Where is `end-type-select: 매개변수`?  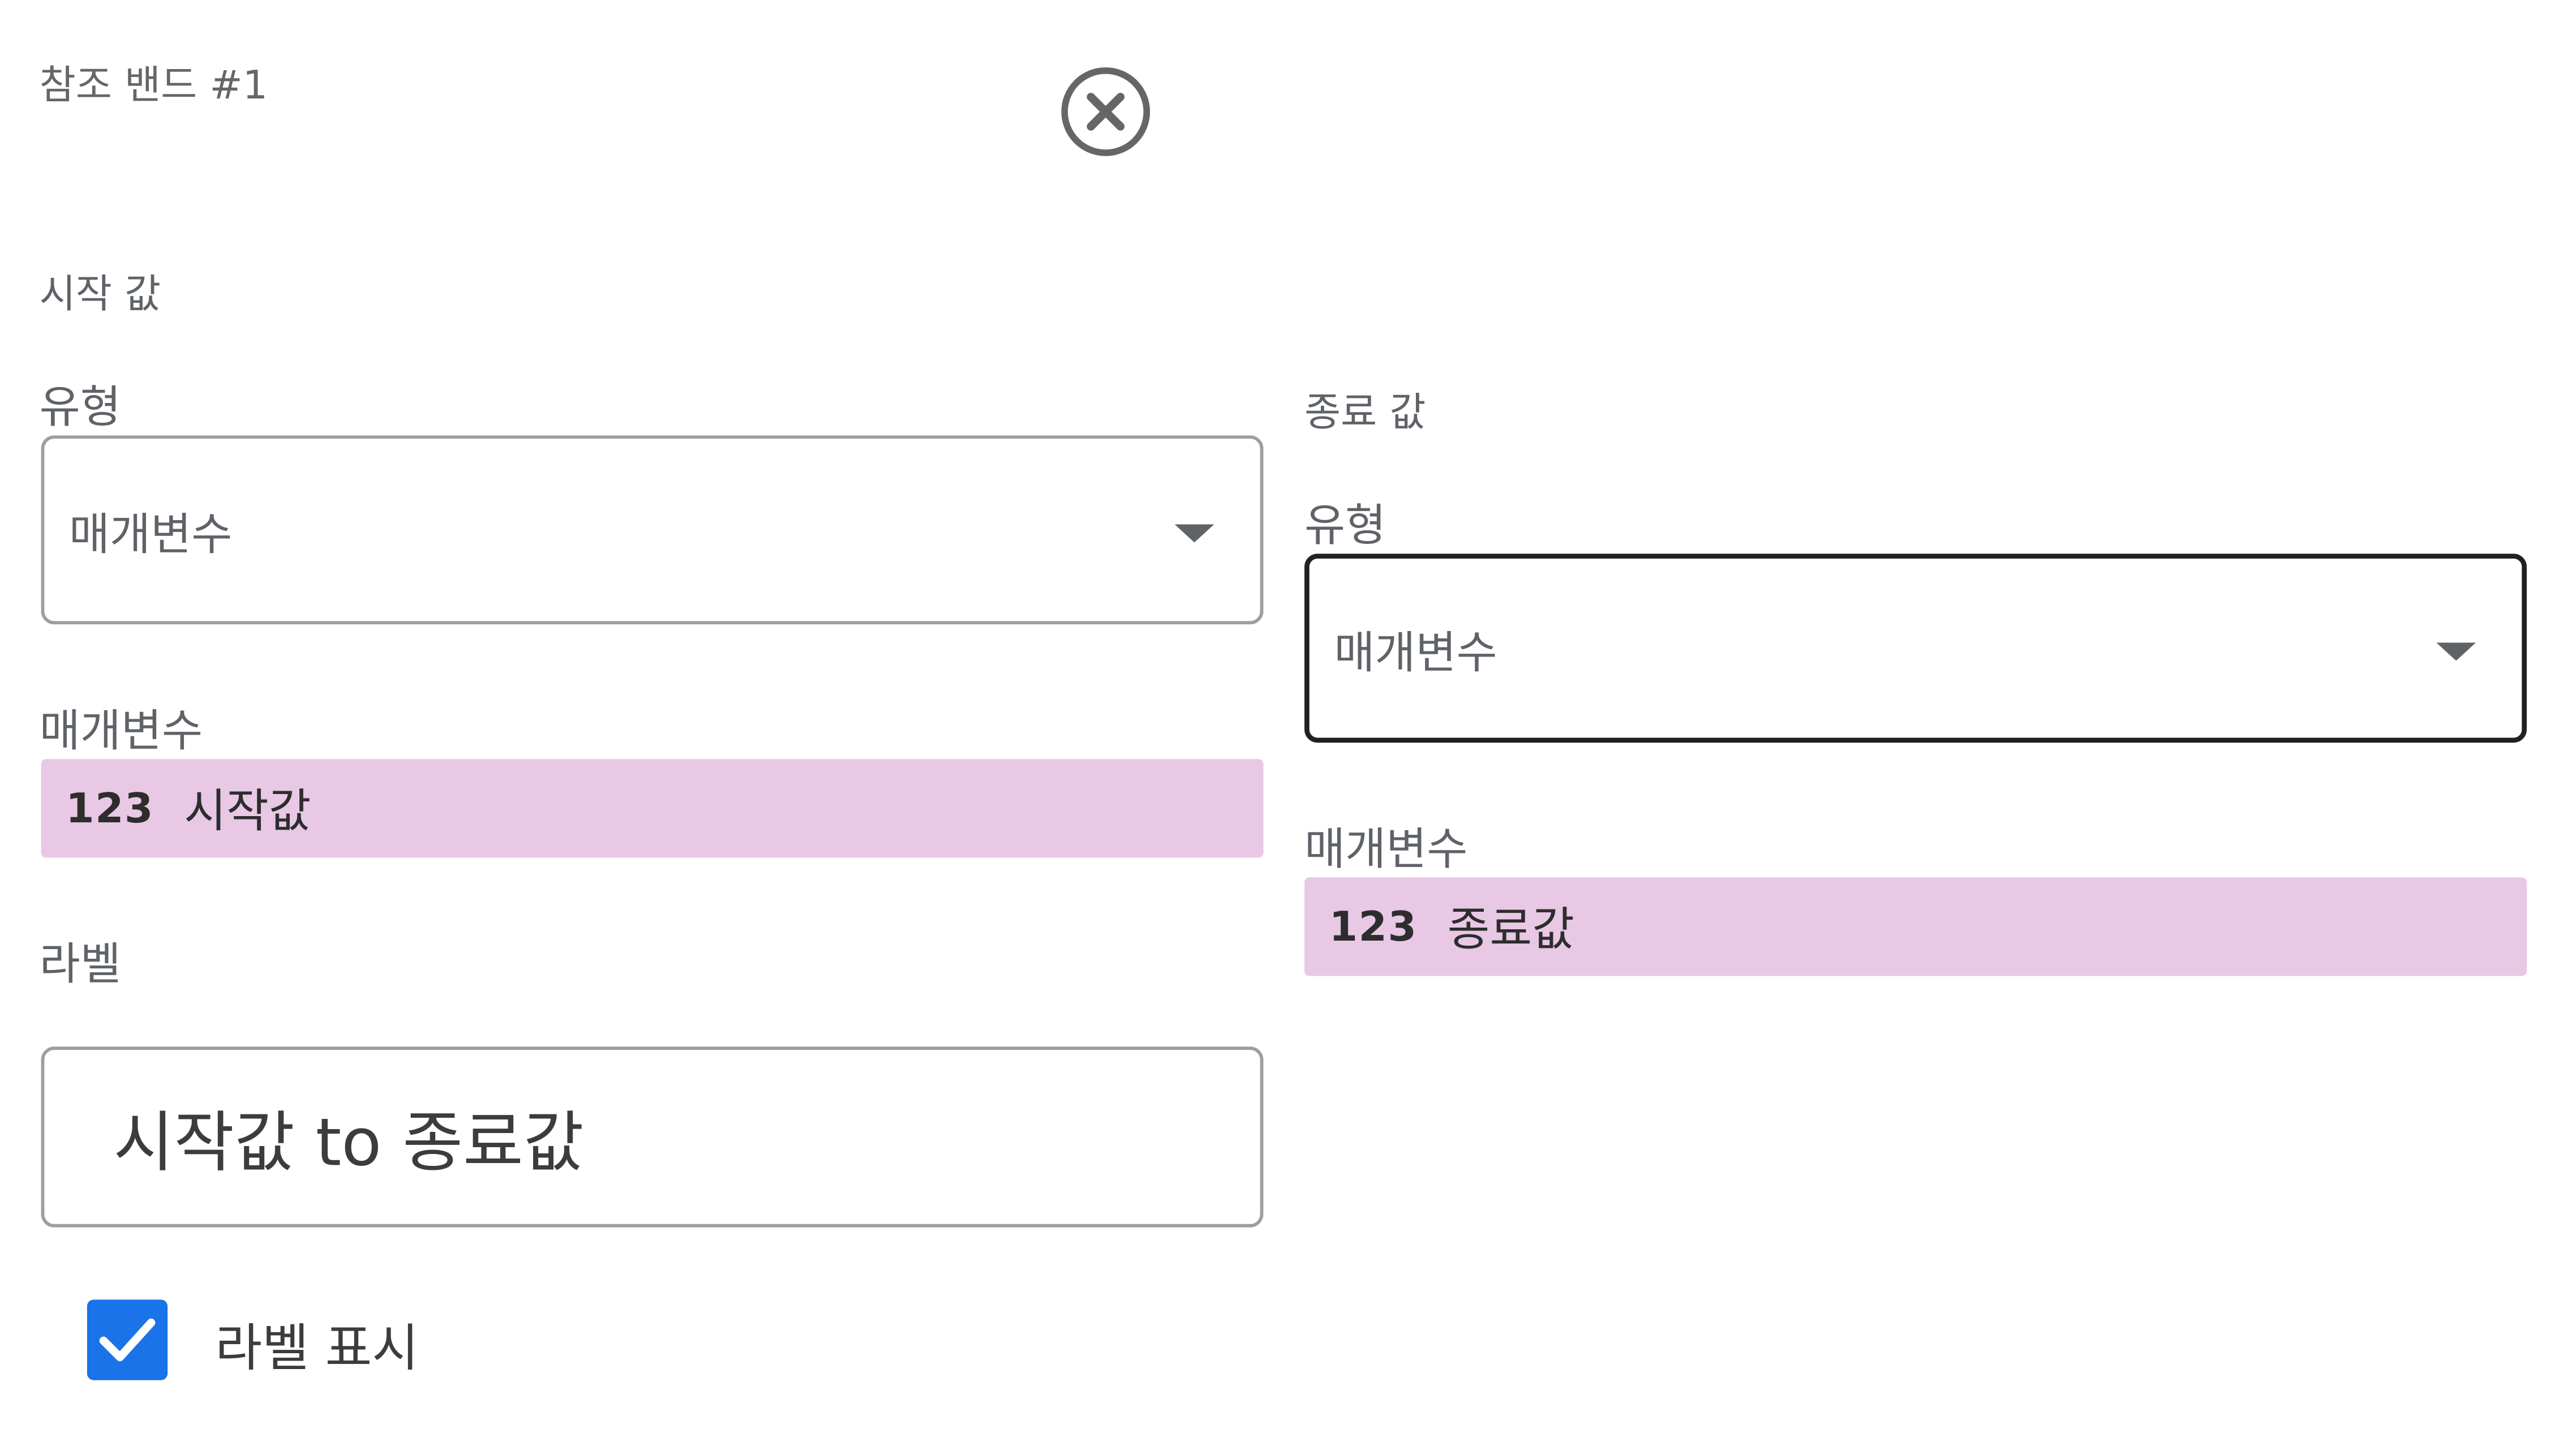 end-type-select: 매개변수 is located at coordinates (1916, 648).